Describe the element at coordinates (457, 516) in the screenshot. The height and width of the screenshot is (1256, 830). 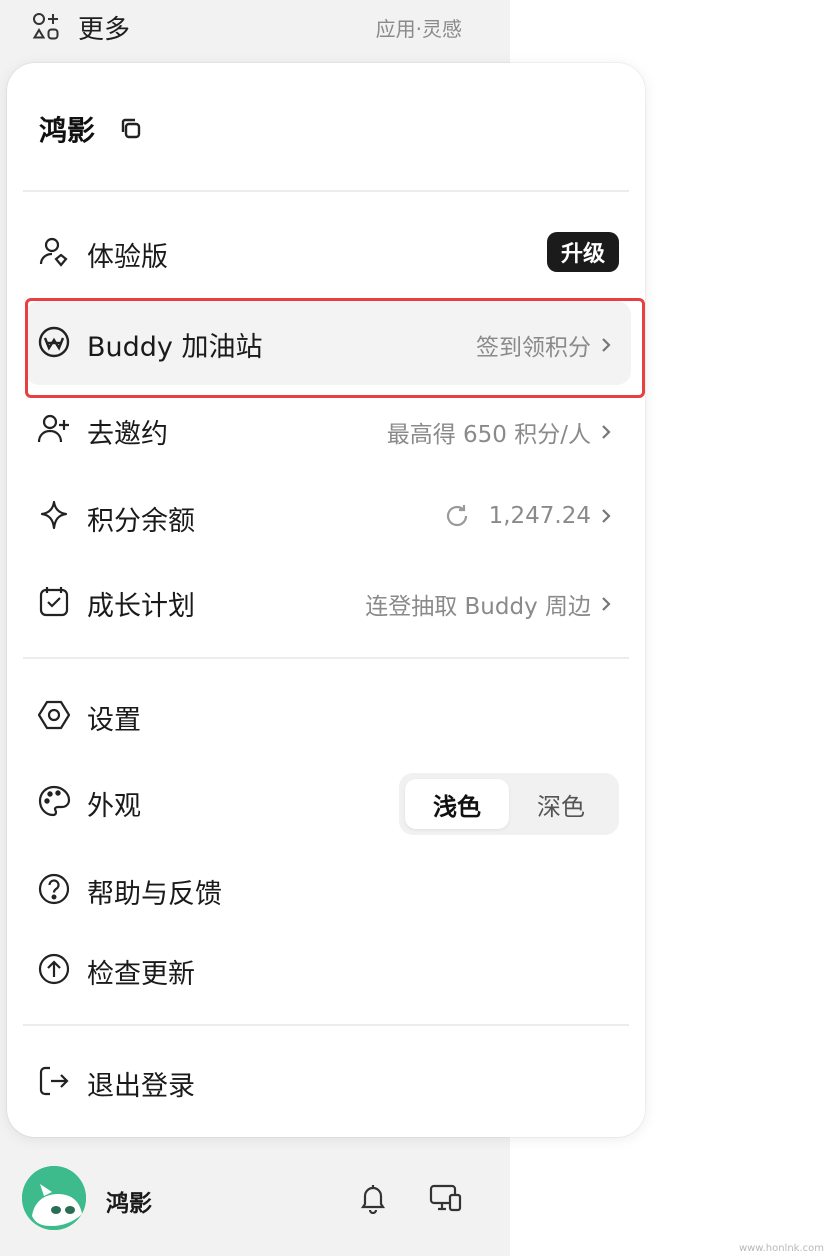
I see `refresh-icon` at that location.